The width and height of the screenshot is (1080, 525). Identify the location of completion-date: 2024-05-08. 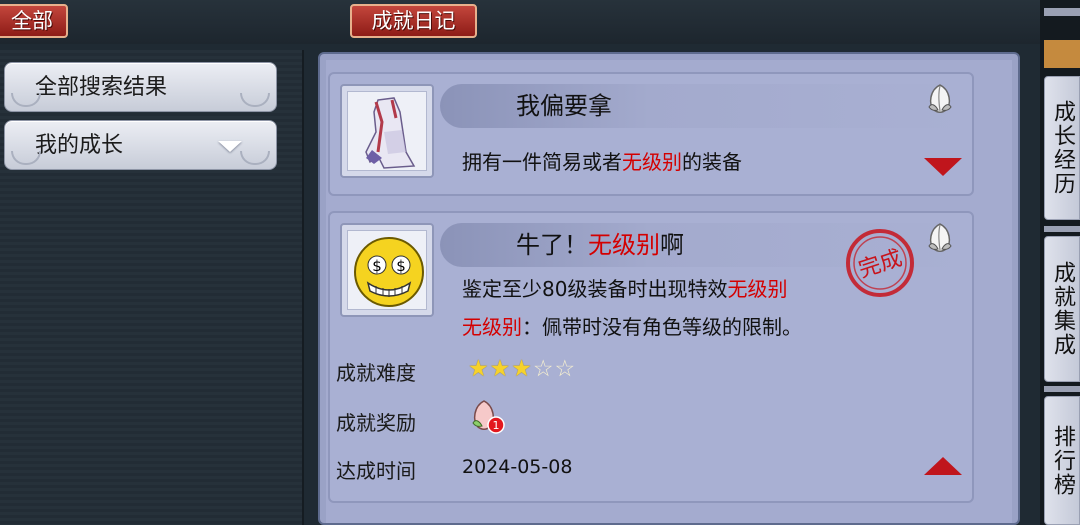
(517, 467).